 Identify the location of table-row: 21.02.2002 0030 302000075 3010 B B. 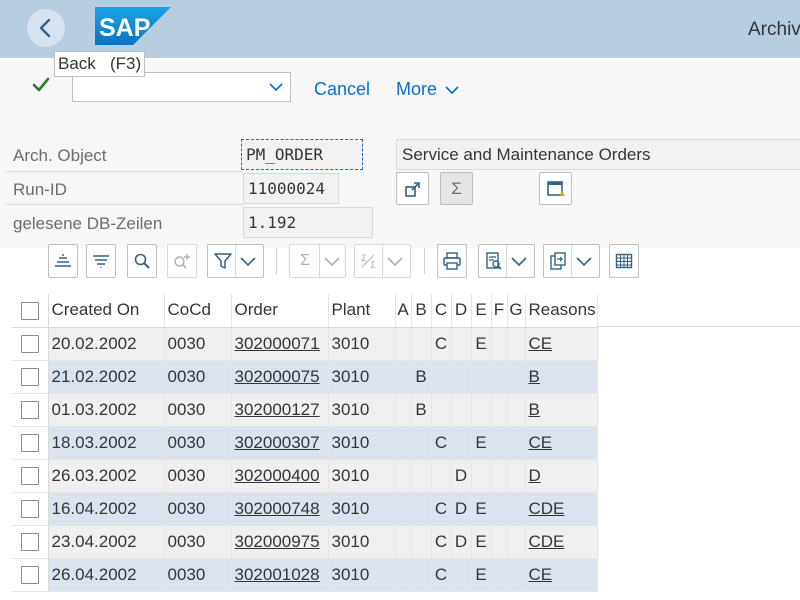
(305, 377).